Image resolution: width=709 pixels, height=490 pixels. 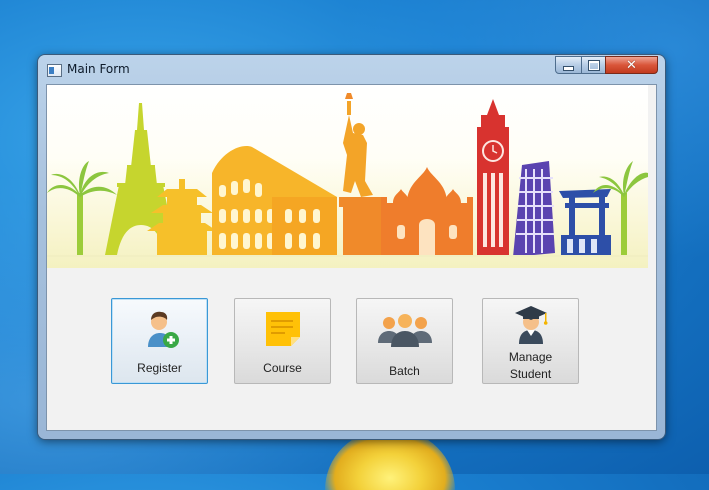 What do you see at coordinates (530, 324) in the screenshot?
I see `graduate-icon` at bounding box center [530, 324].